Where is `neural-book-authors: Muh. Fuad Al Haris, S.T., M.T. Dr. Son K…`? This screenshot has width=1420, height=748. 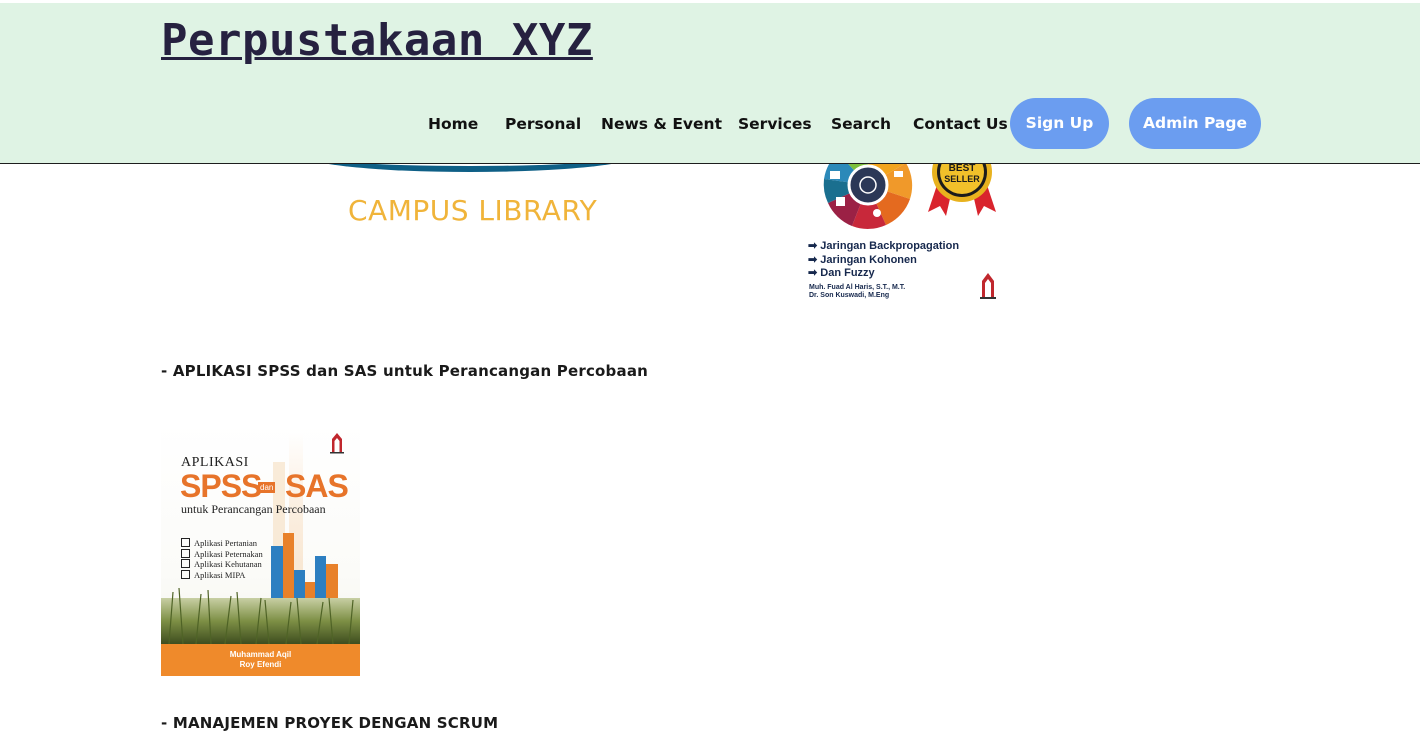 neural-book-authors: Muh. Fuad Al Haris, S.T., M.T. Dr. Son K… is located at coordinates (857, 291).